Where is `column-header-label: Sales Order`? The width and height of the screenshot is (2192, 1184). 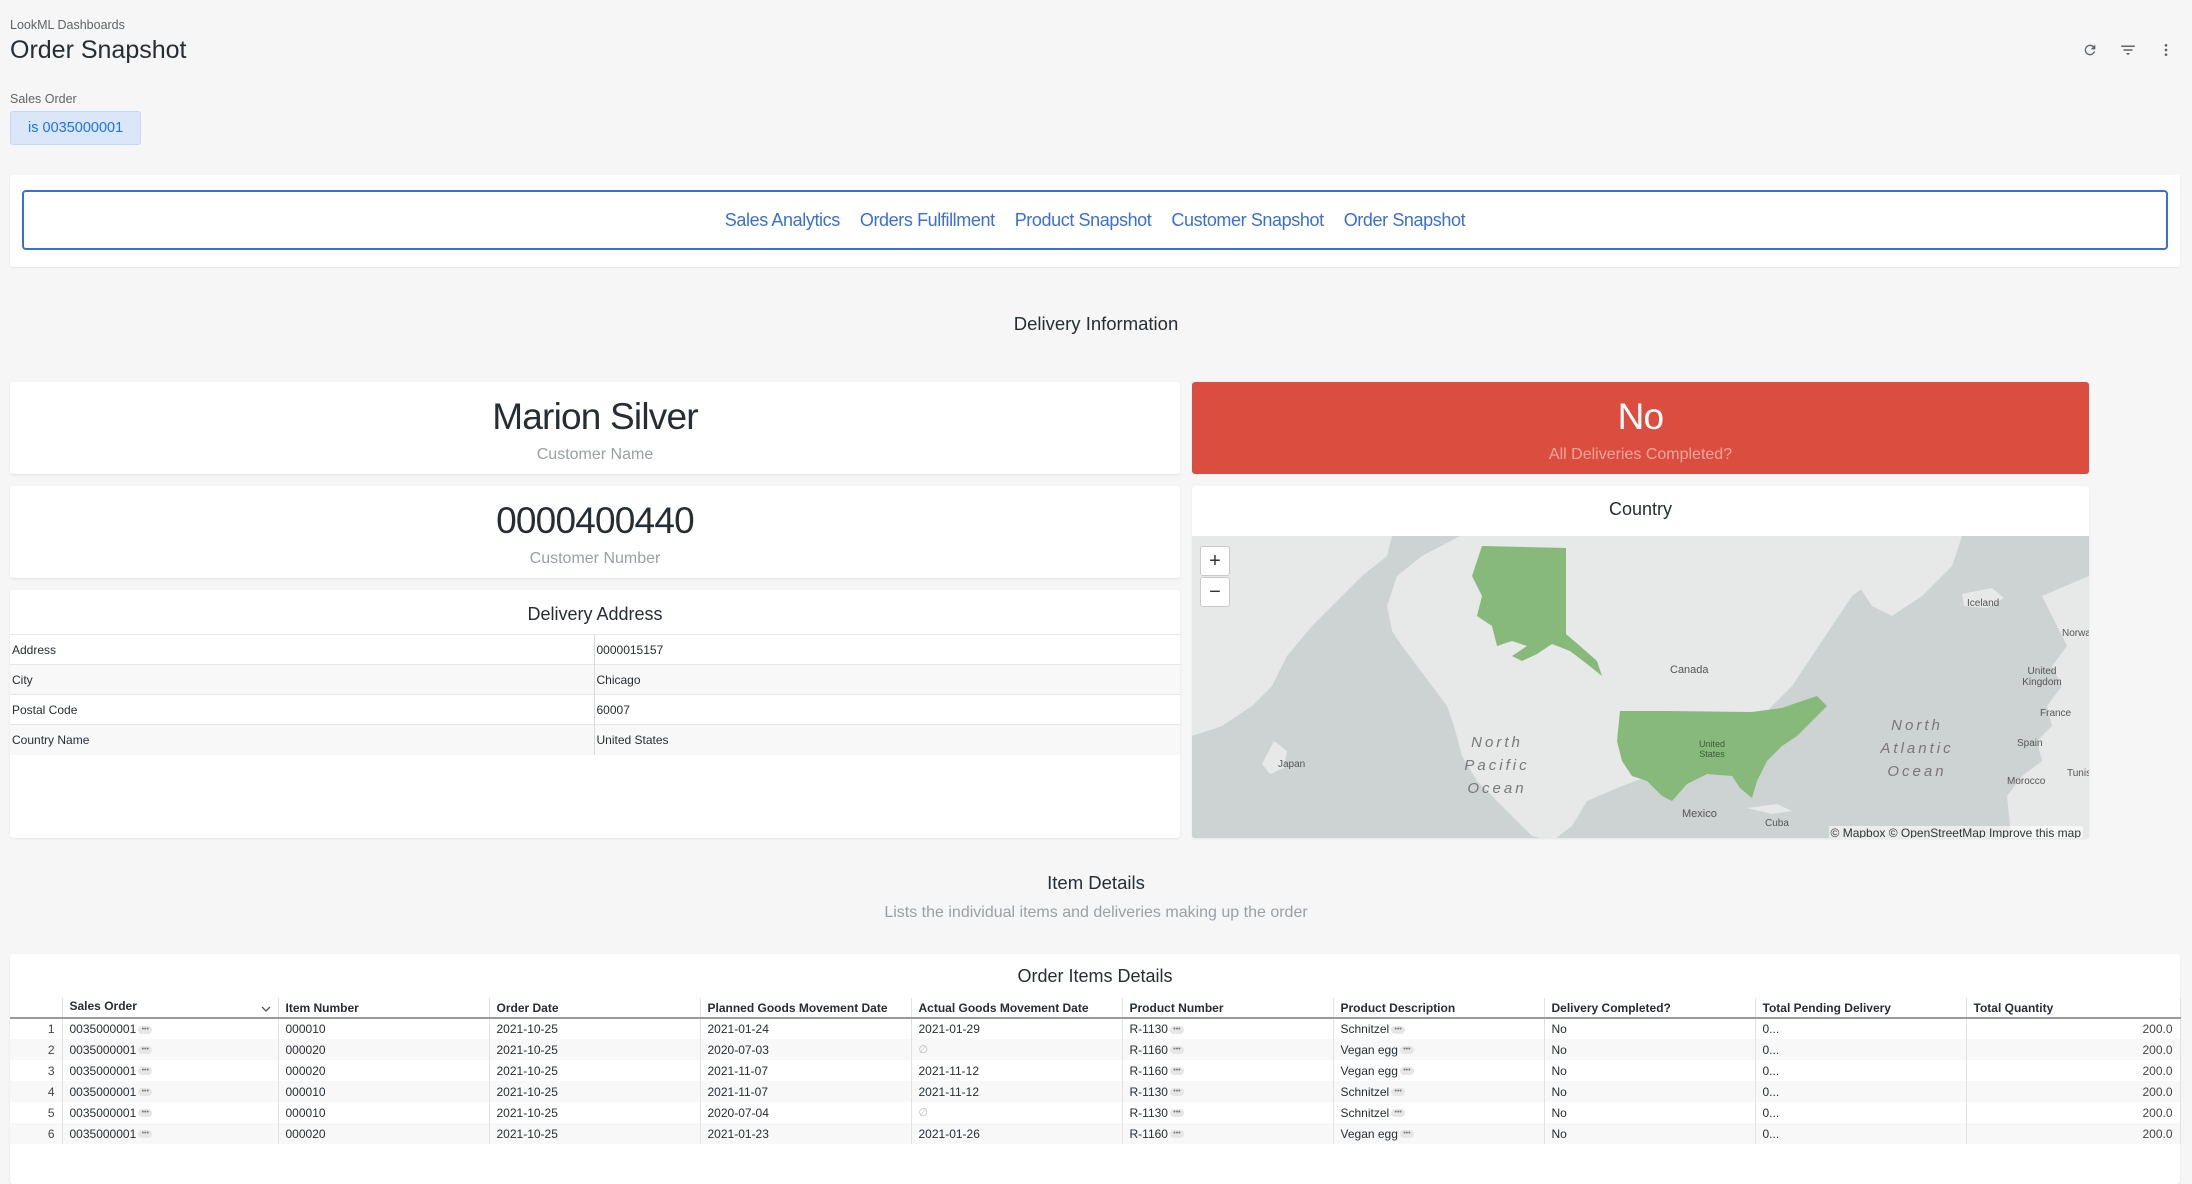
column-header-label: Sales Order is located at coordinates (103, 1005).